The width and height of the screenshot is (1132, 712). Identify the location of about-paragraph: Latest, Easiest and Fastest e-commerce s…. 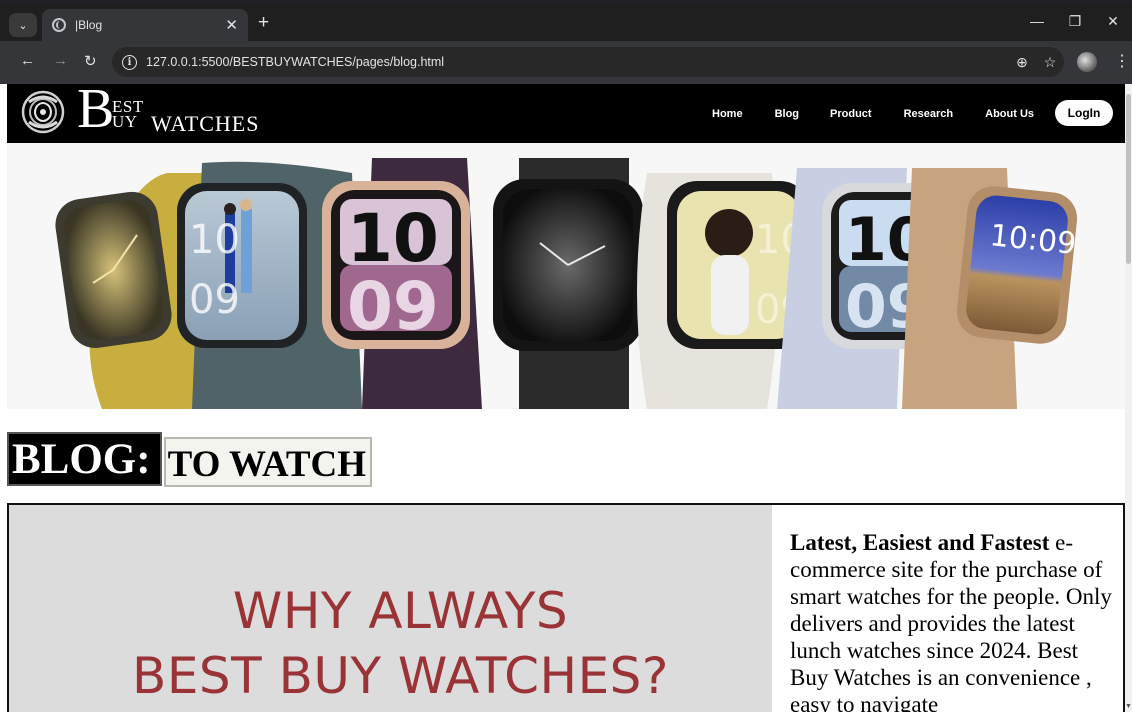
(955, 620).